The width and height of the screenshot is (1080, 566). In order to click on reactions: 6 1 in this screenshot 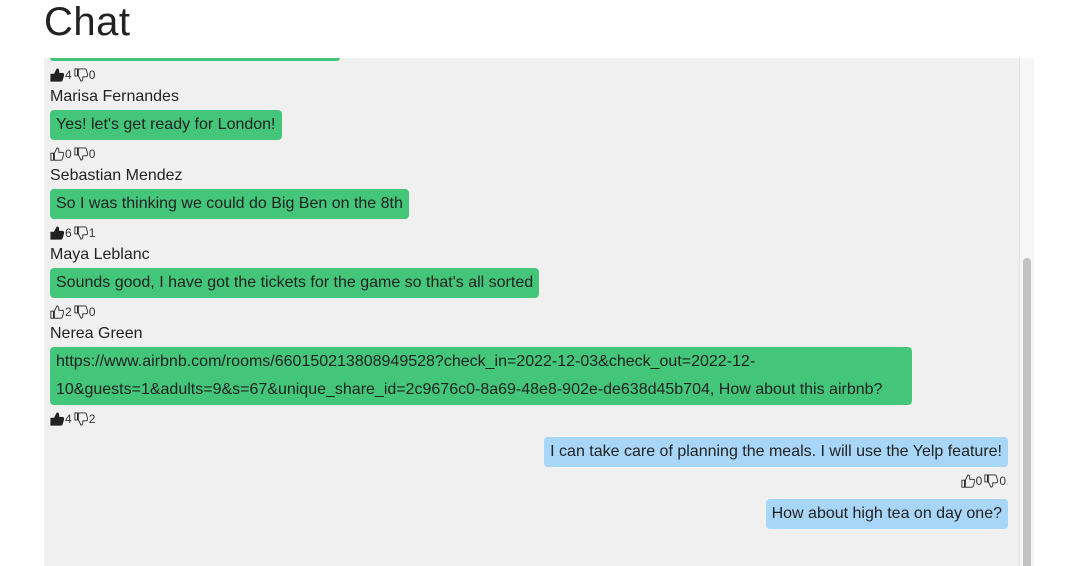, I will do `click(529, 233)`.